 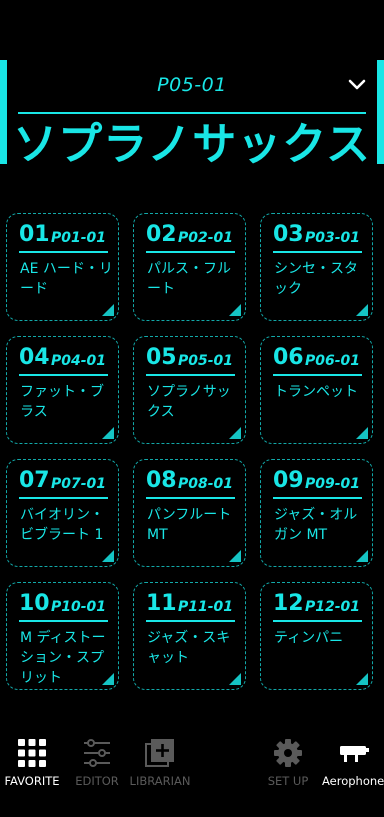 What do you see at coordinates (78, 361) in the screenshot?
I see `card-patch-code: P04-01` at bounding box center [78, 361].